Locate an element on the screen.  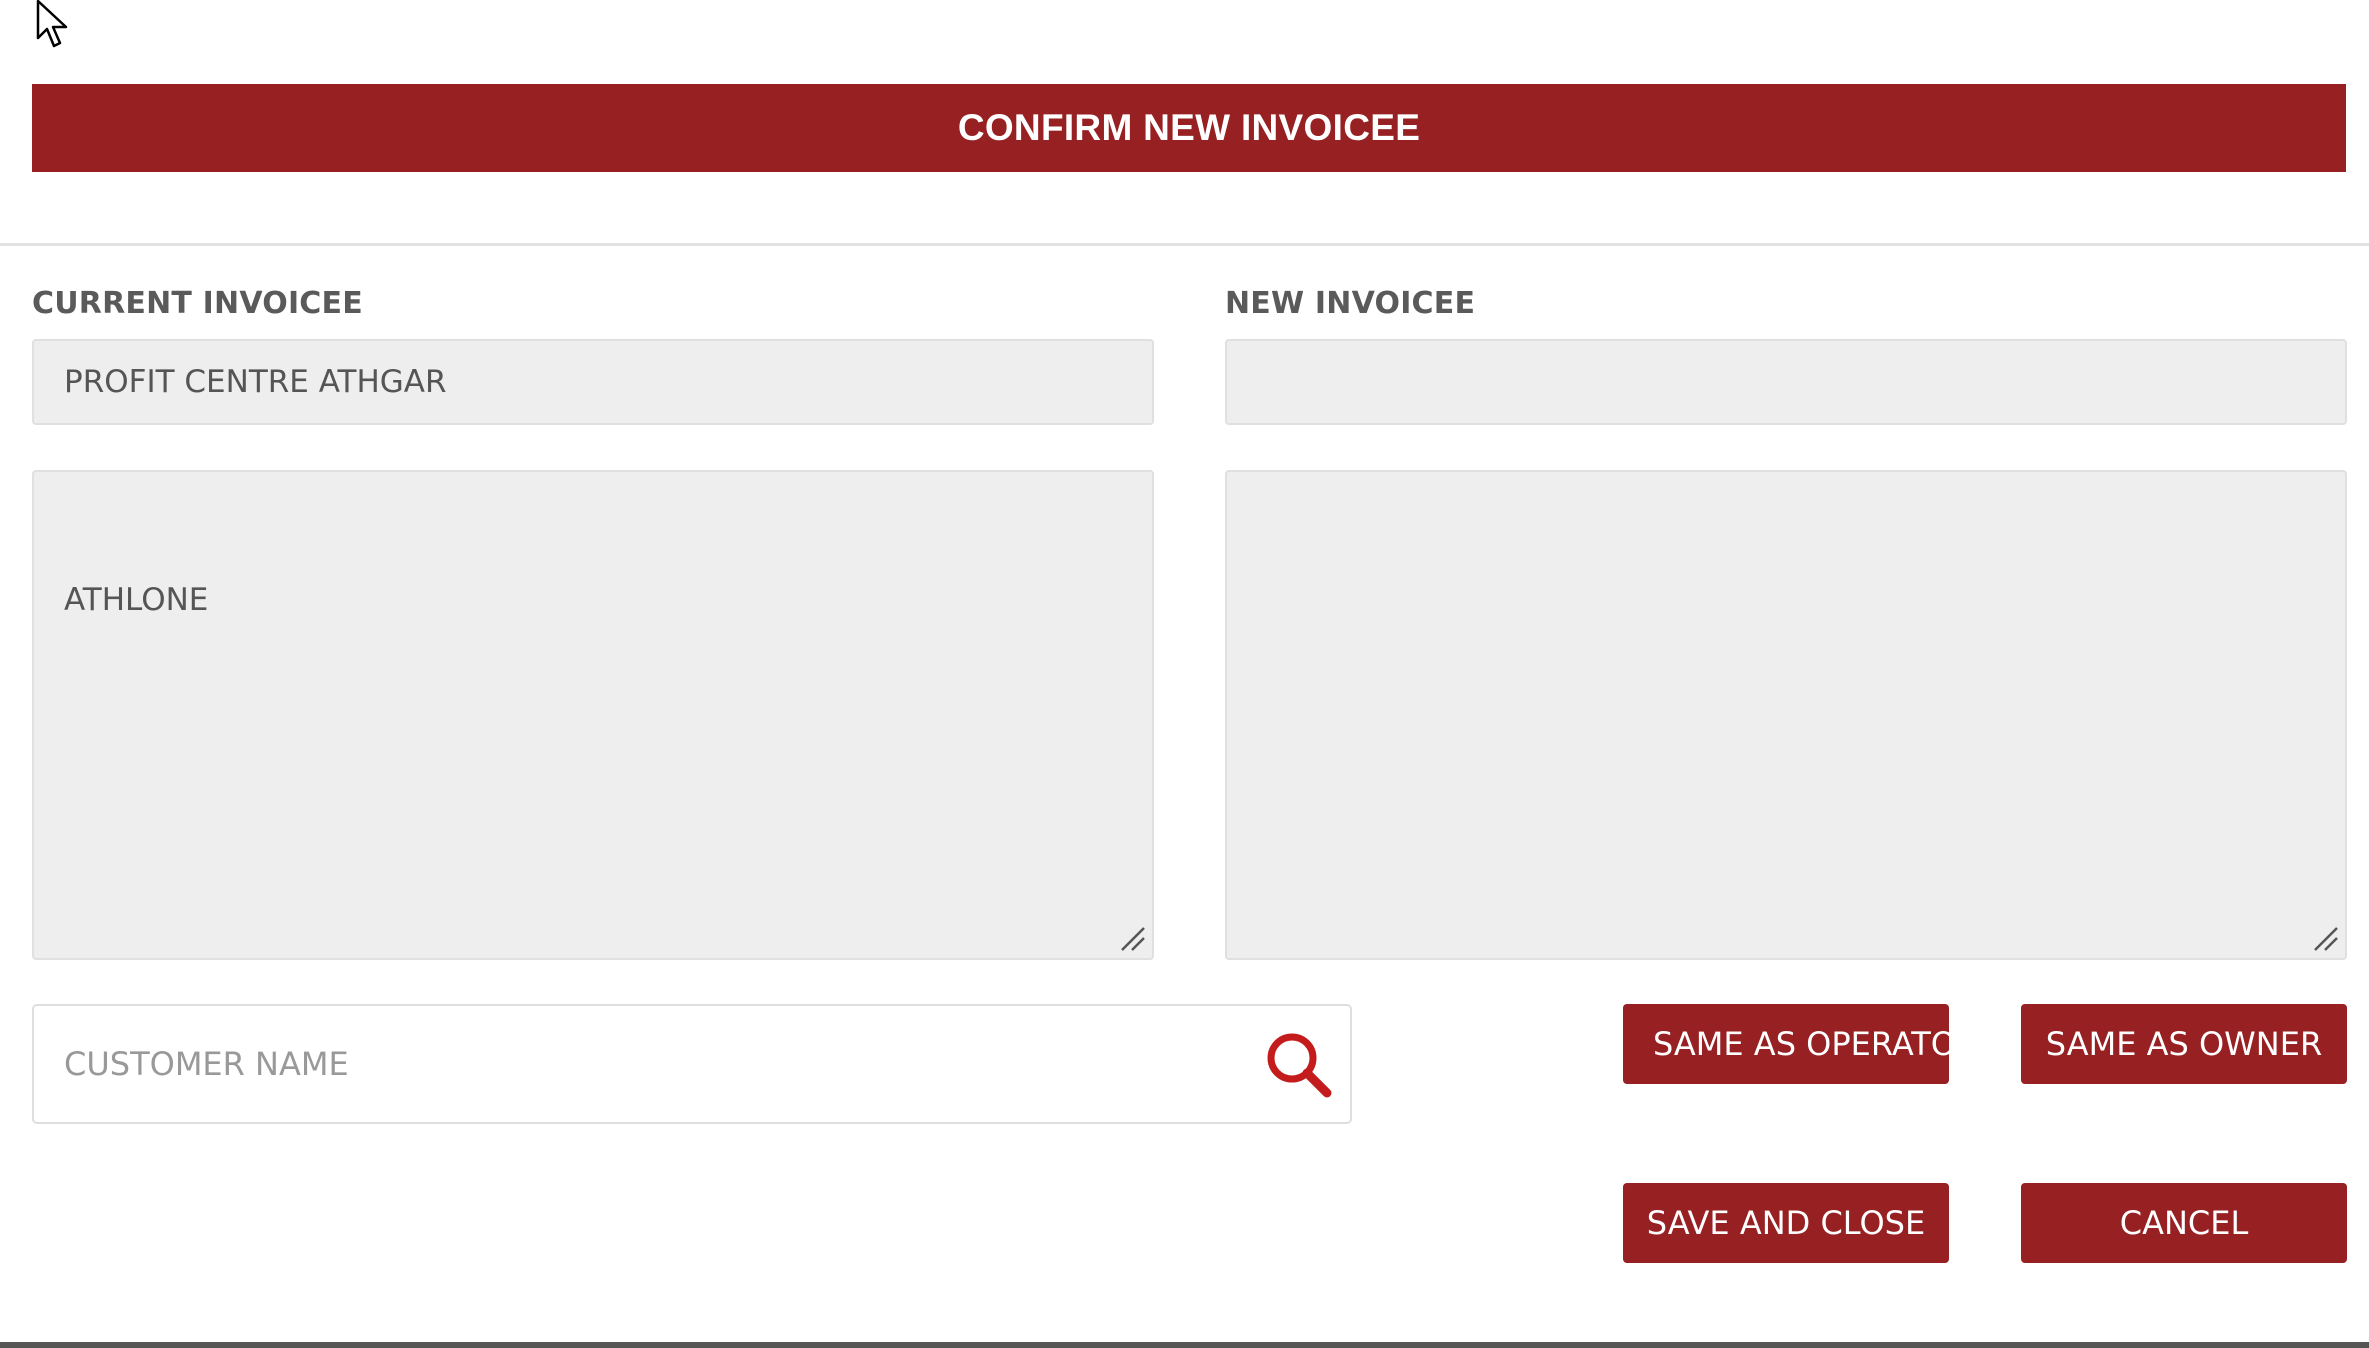
mouse-cursor-icon is located at coordinates (52, 24).